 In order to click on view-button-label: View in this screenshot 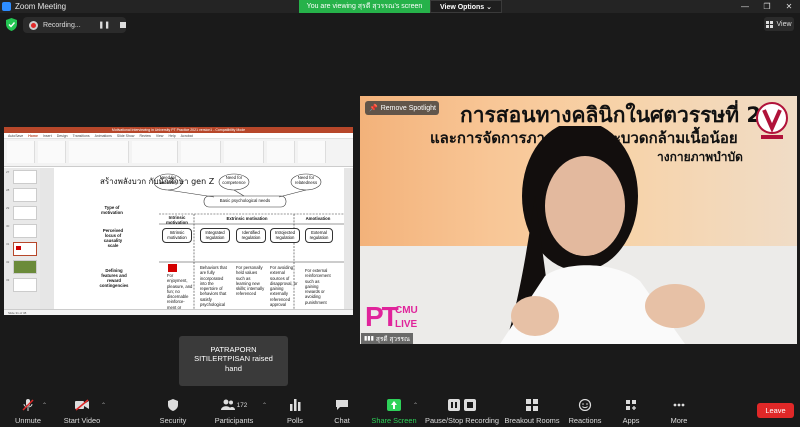, I will do `click(784, 24)`.